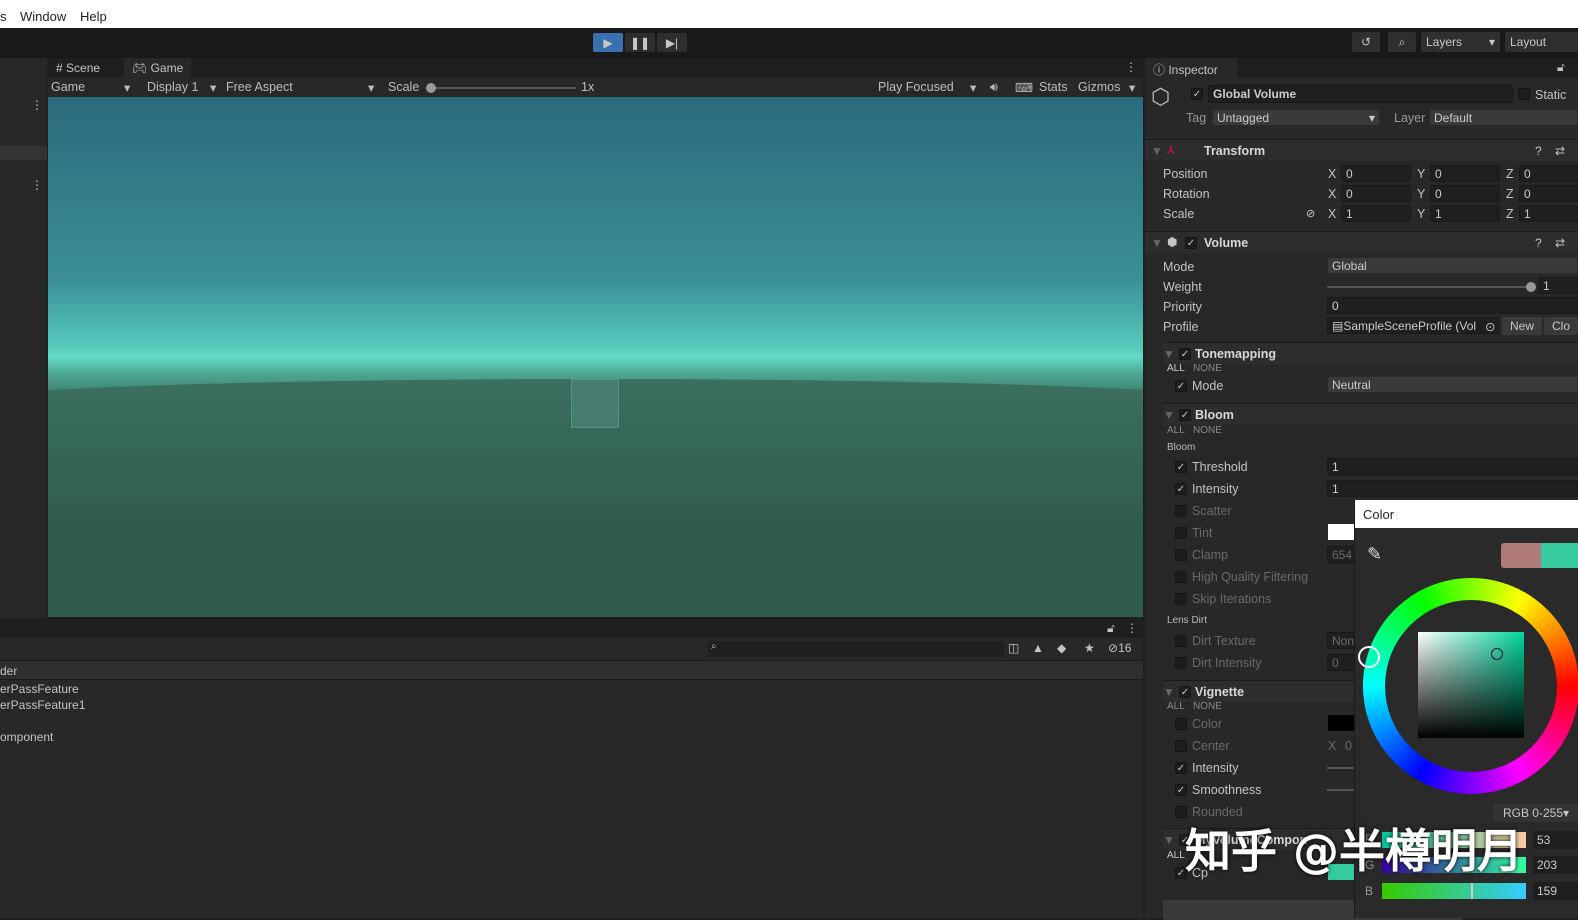 The height and width of the screenshot is (920, 1578). I want to click on hidden-packages-button: ⊘16, so click(1119, 648).